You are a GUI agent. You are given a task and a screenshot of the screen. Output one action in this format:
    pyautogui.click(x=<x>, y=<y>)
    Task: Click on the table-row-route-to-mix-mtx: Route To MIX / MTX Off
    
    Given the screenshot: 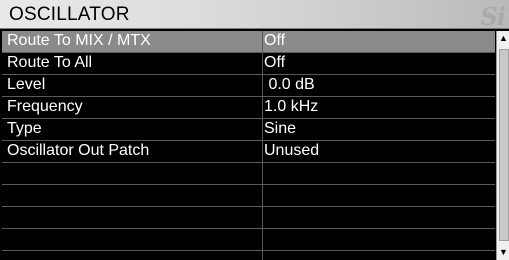 What is the action you would take?
    pyautogui.click(x=248, y=42)
    